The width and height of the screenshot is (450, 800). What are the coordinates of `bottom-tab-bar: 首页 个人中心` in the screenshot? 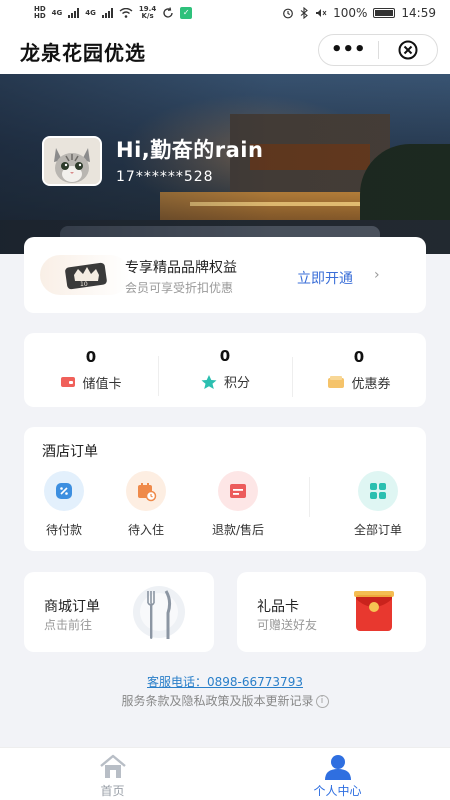 It's located at (225, 773).